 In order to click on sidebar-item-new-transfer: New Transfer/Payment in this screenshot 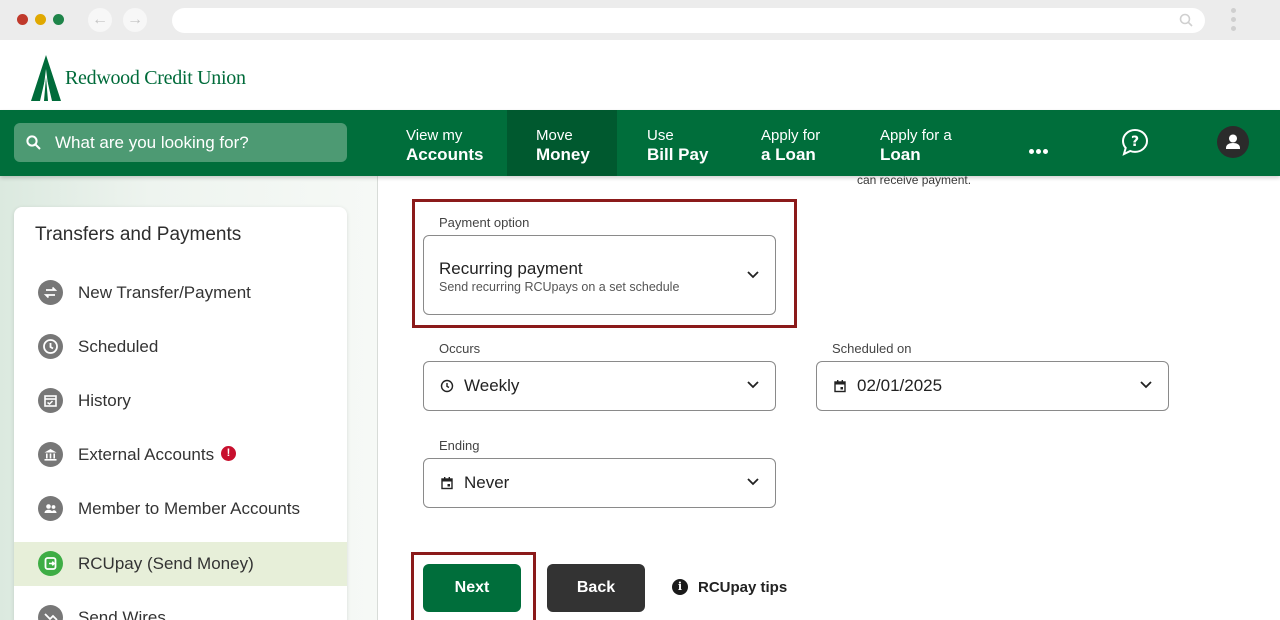, I will do `click(180, 293)`.